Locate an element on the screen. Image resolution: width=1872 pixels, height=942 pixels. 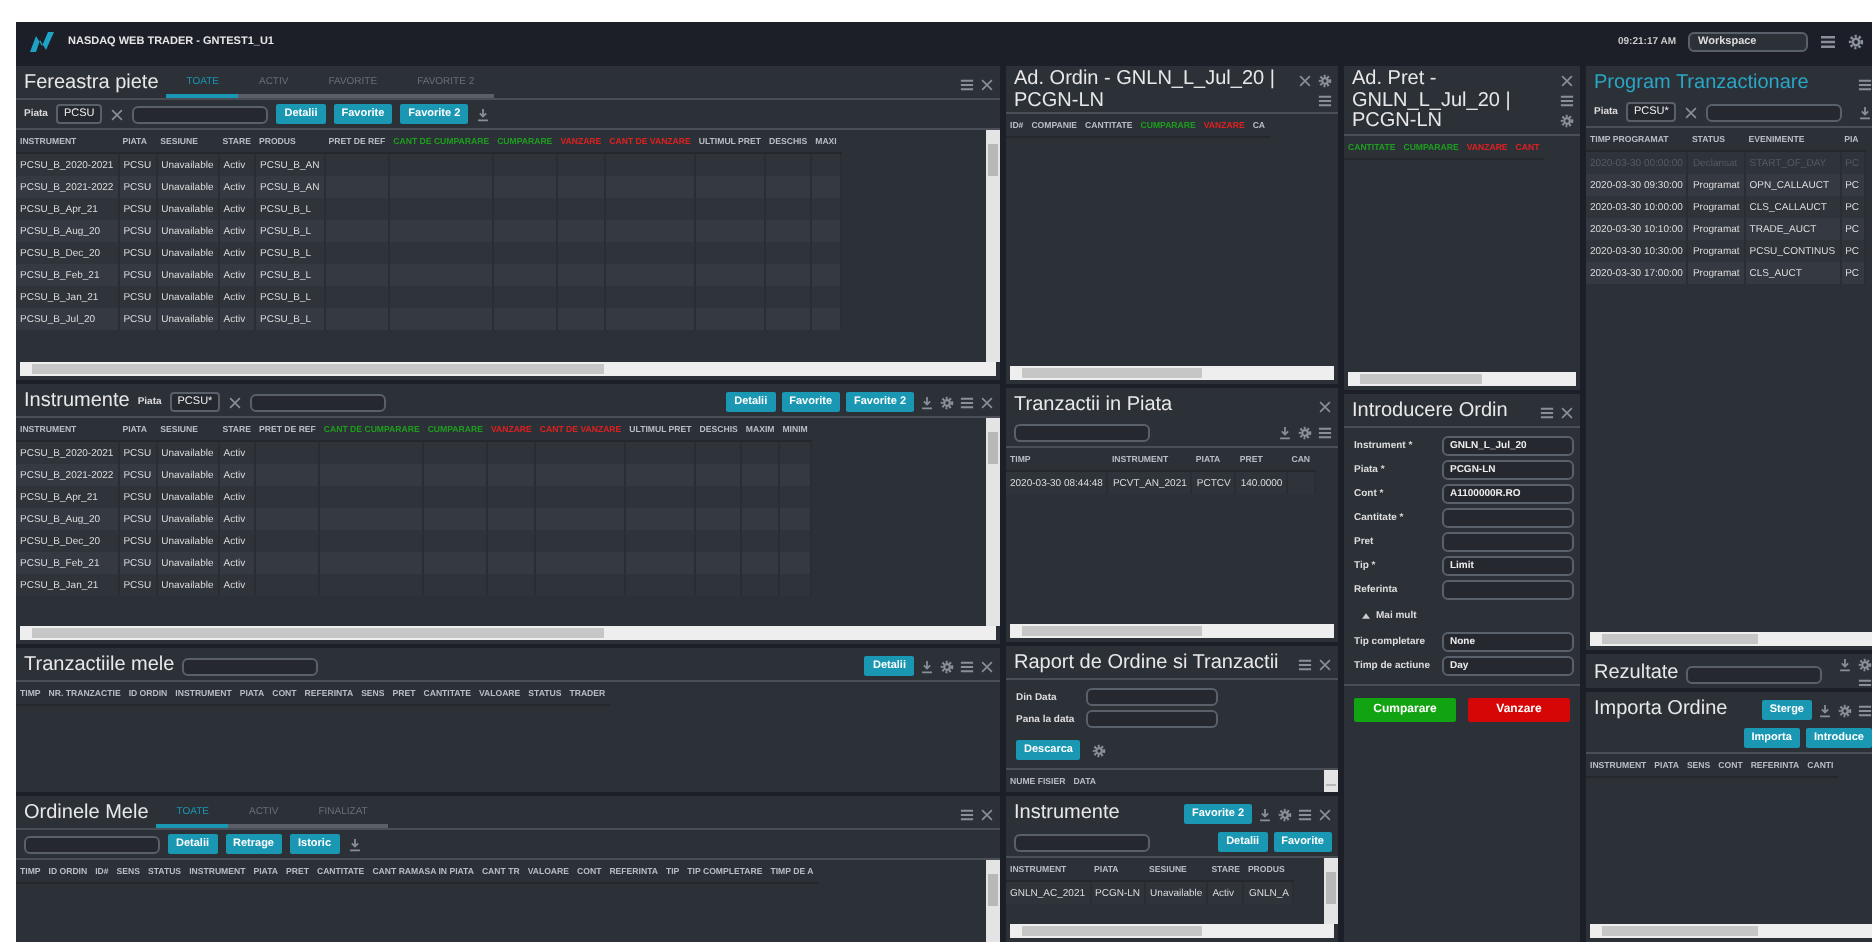
panel-title: Ordinele Mele is located at coordinates (86, 814).